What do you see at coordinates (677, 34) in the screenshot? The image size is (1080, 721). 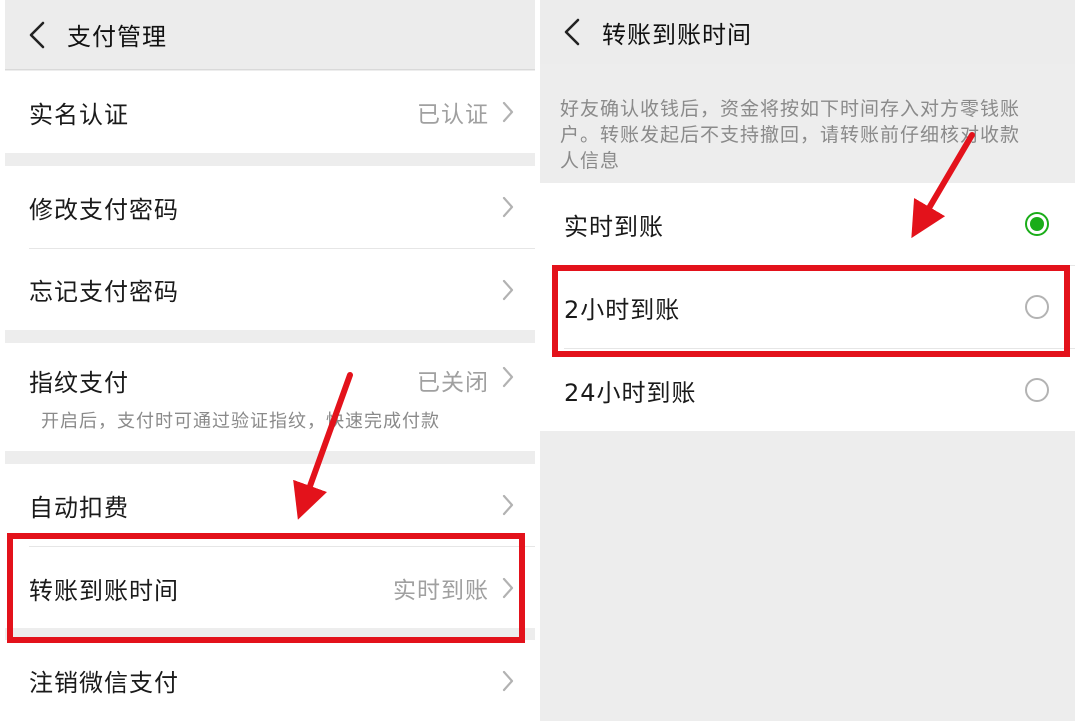 I see `page-title: 转账到账时间` at bounding box center [677, 34].